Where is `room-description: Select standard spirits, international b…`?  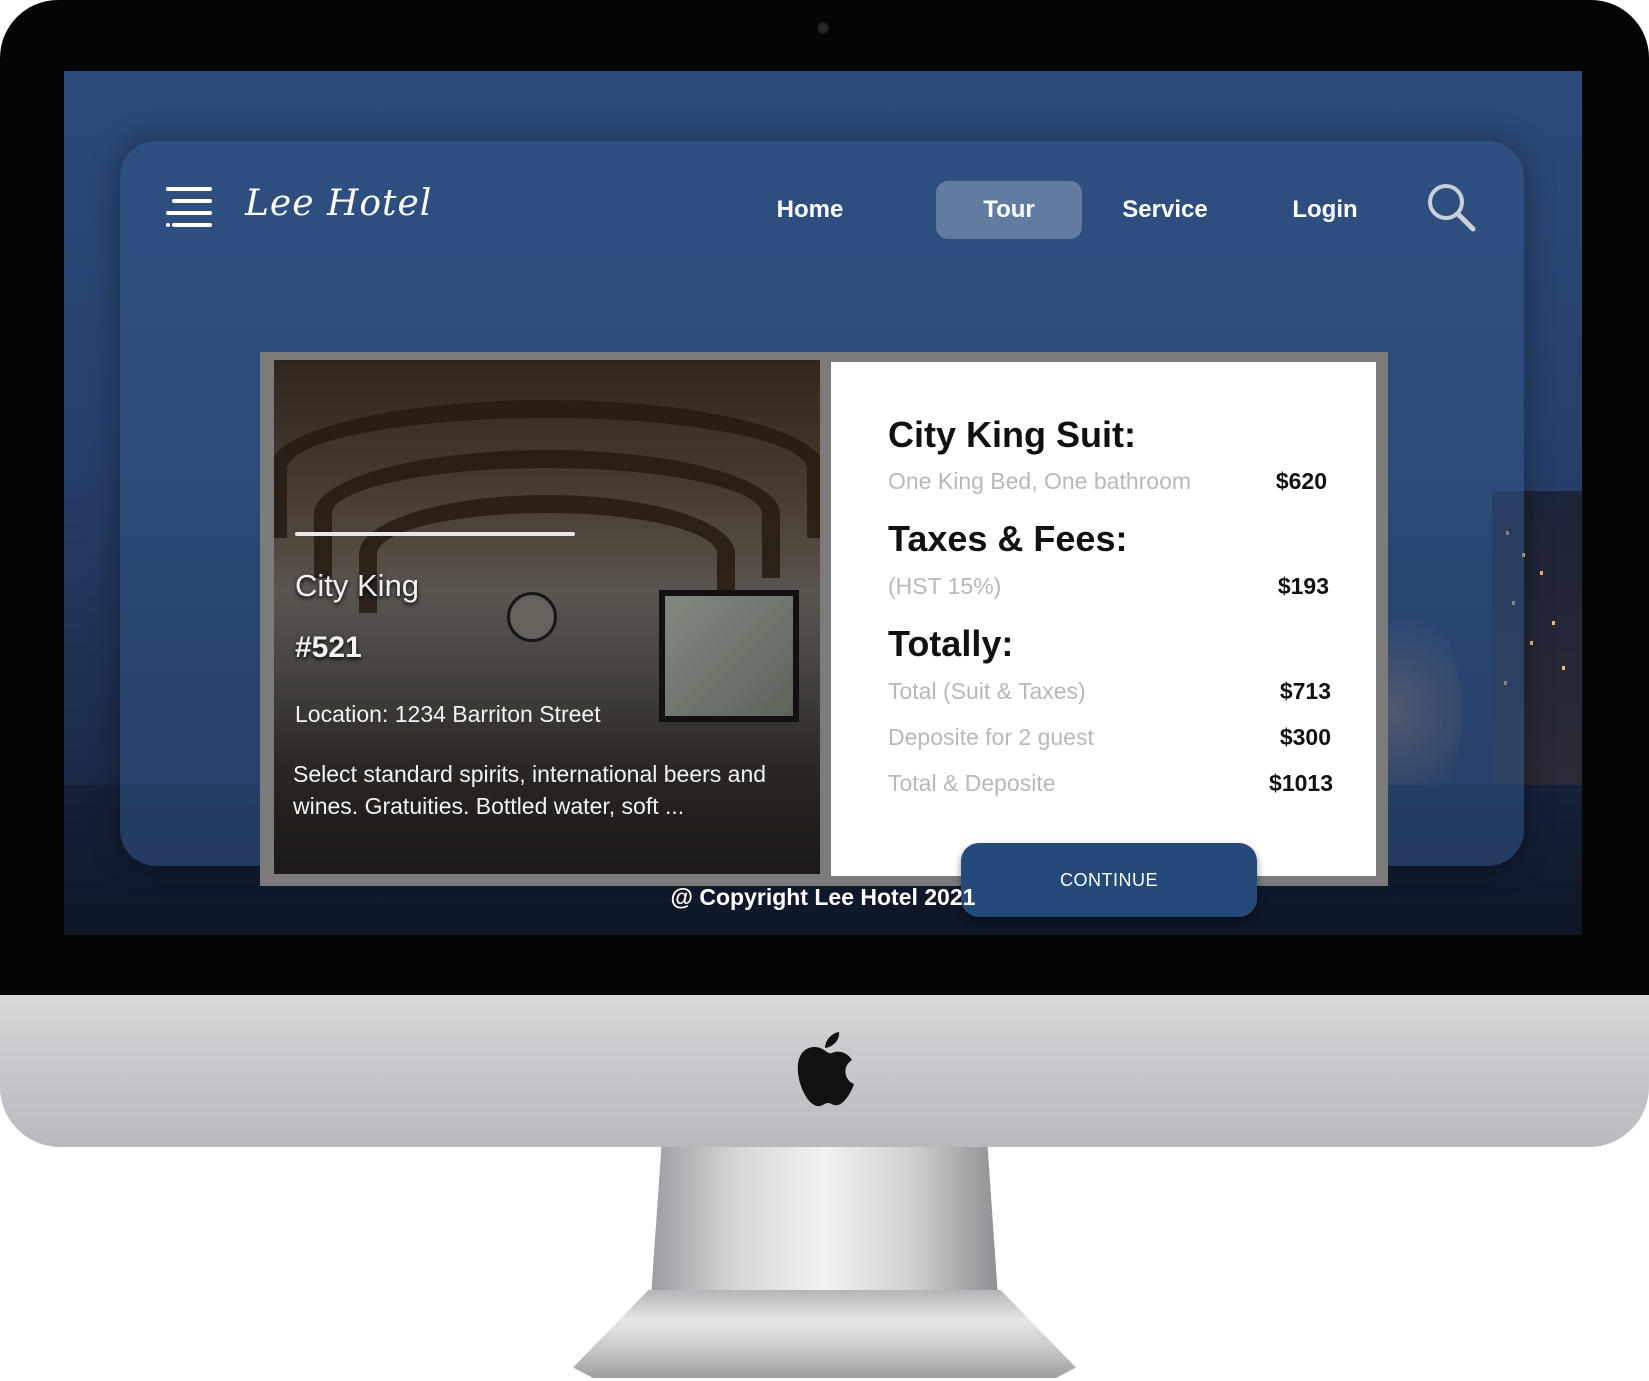 room-description: Select standard spirits, international b… is located at coordinates (530, 790).